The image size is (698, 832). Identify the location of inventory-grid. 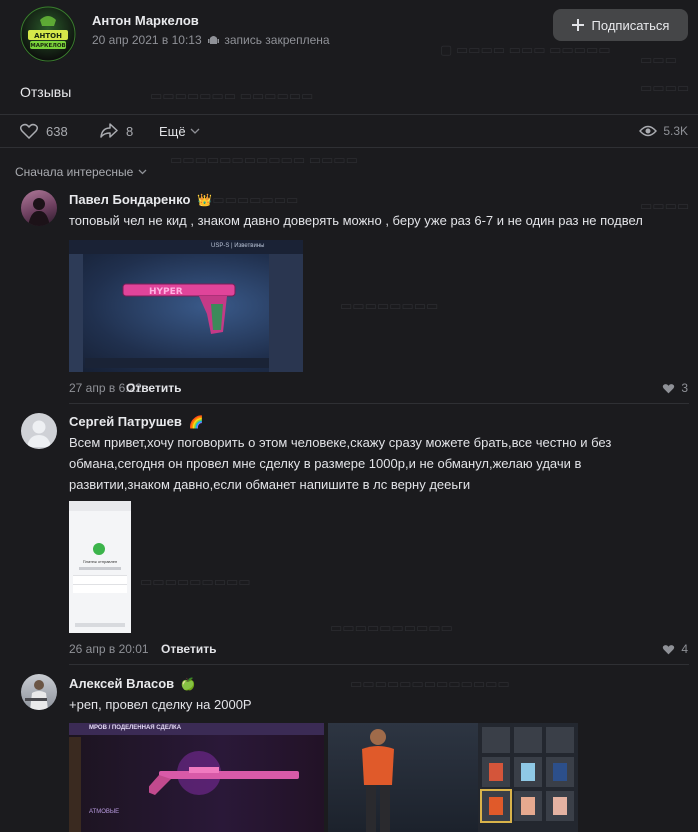
(528, 777).